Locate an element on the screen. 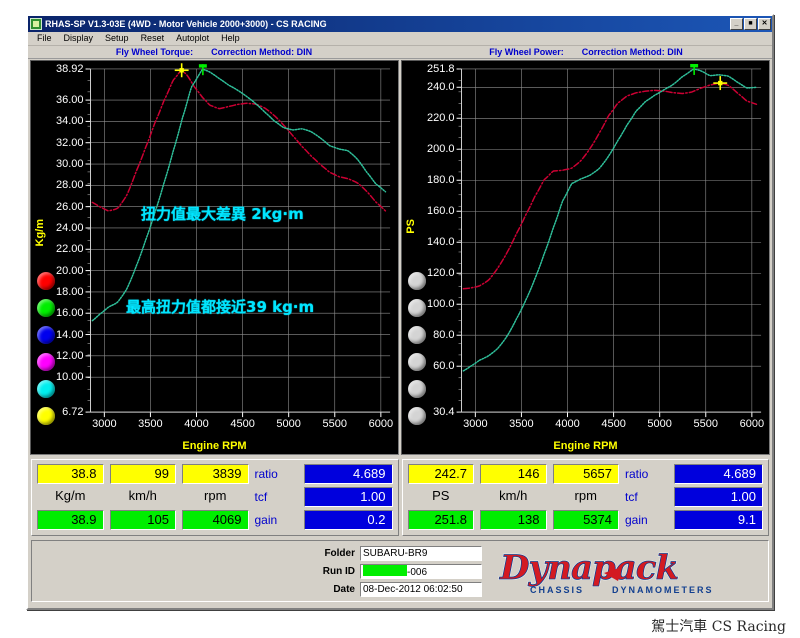  dynapack-logo: Dynapack Dynapack CHASSIS DYNAMOMETERS is located at coordinates (606, 571).